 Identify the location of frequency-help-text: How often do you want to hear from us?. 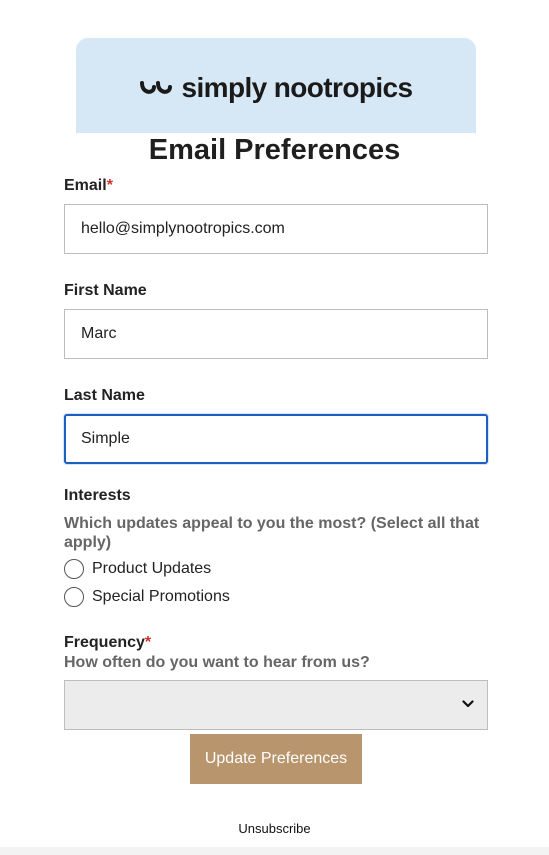
(217, 662).